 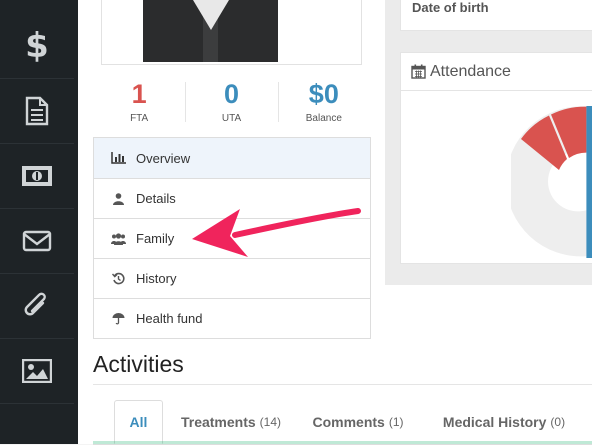 I want to click on activities-divider, so click(x=342, y=384).